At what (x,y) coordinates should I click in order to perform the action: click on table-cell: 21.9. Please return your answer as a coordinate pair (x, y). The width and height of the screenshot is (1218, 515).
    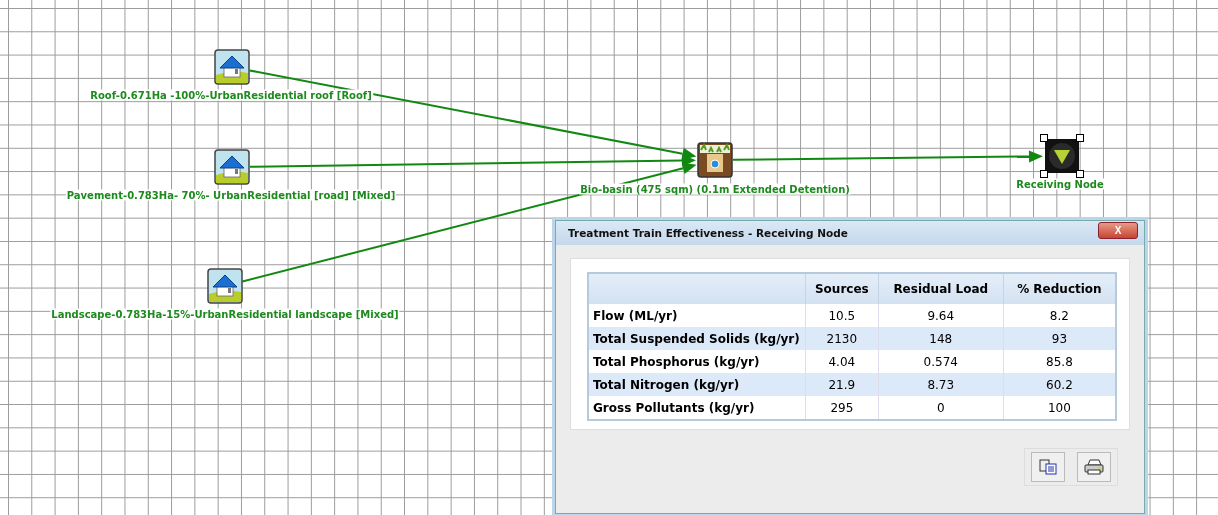
    Looking at the image, I should click on (842, 384).